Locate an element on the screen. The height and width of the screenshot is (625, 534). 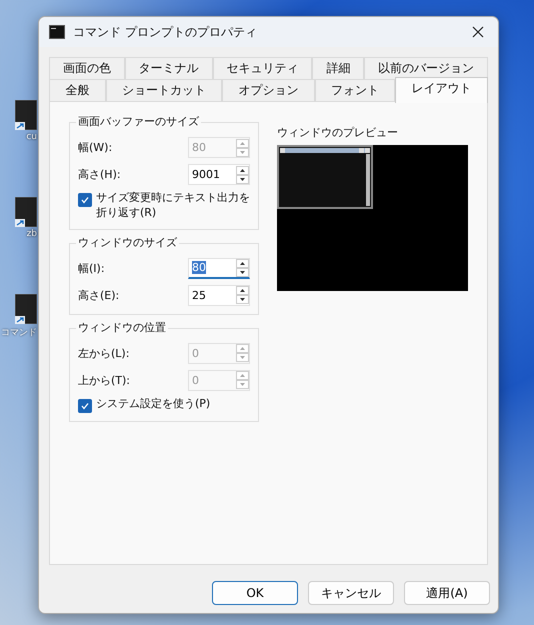
console-app-icon is located at coordinates (57, 32).